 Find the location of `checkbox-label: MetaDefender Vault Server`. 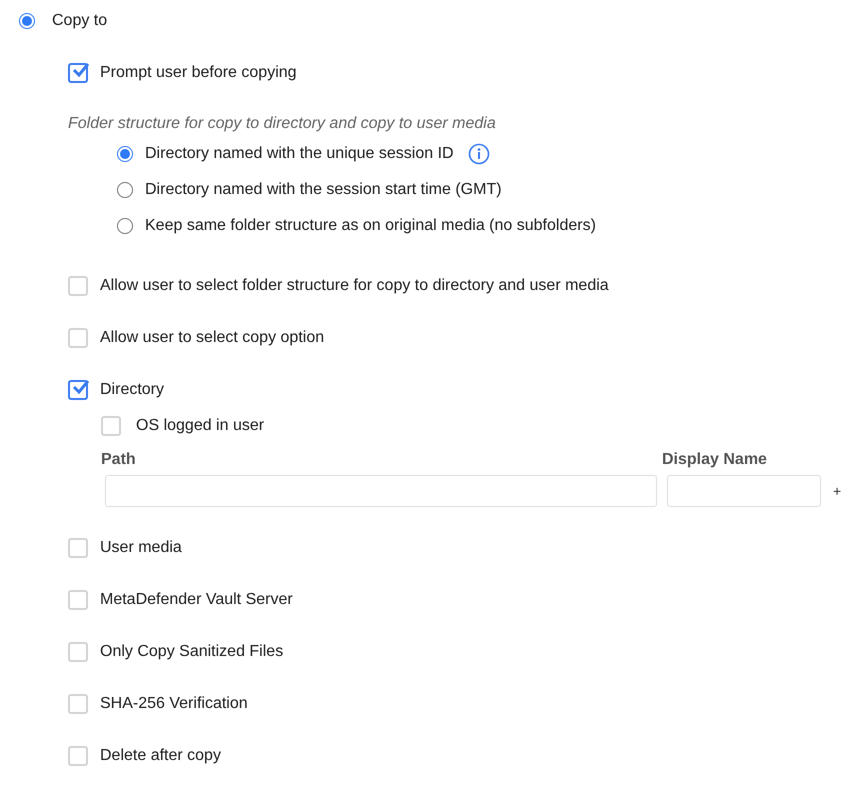

checkbox-label: MetaDefender Vault Server is located at coordinates (196, 600).